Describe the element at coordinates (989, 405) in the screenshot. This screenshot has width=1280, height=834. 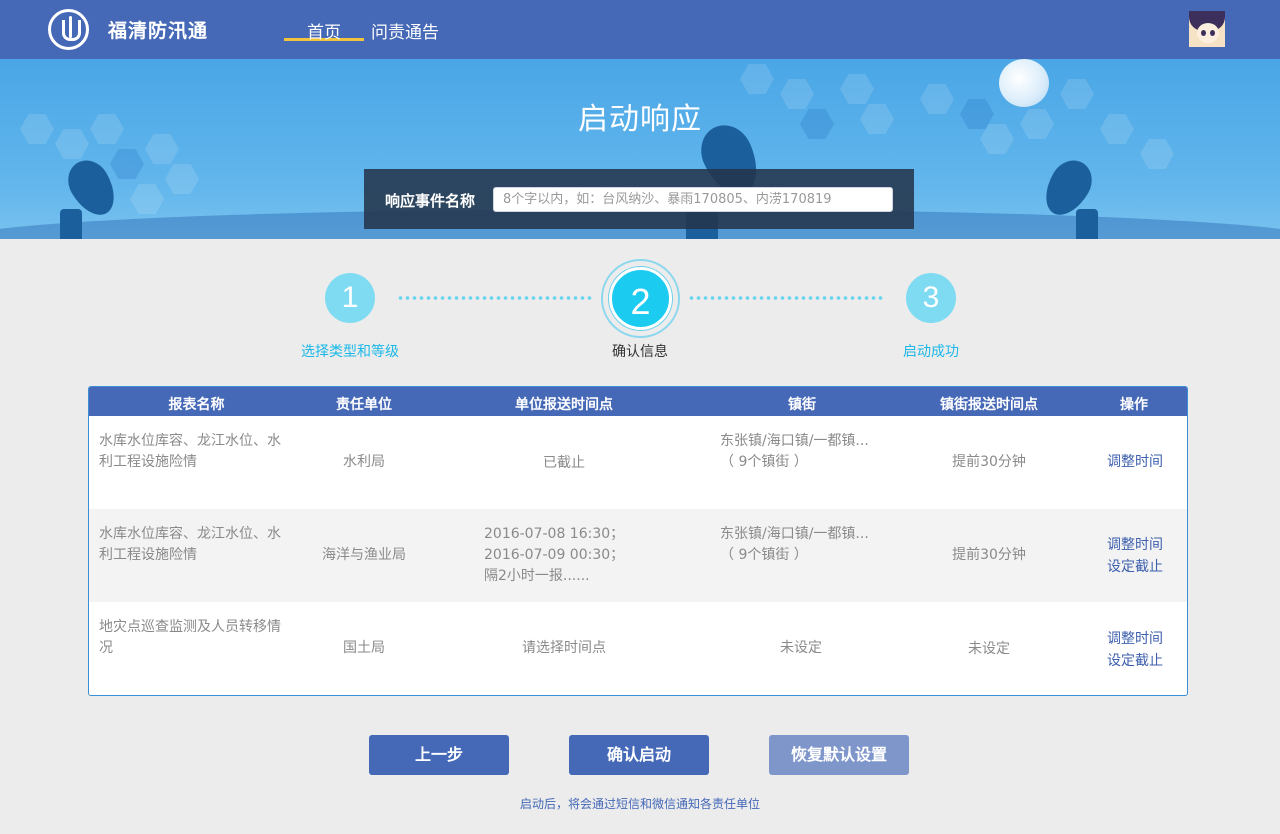
I see `column-header: 镇街报送时间点` at that location.